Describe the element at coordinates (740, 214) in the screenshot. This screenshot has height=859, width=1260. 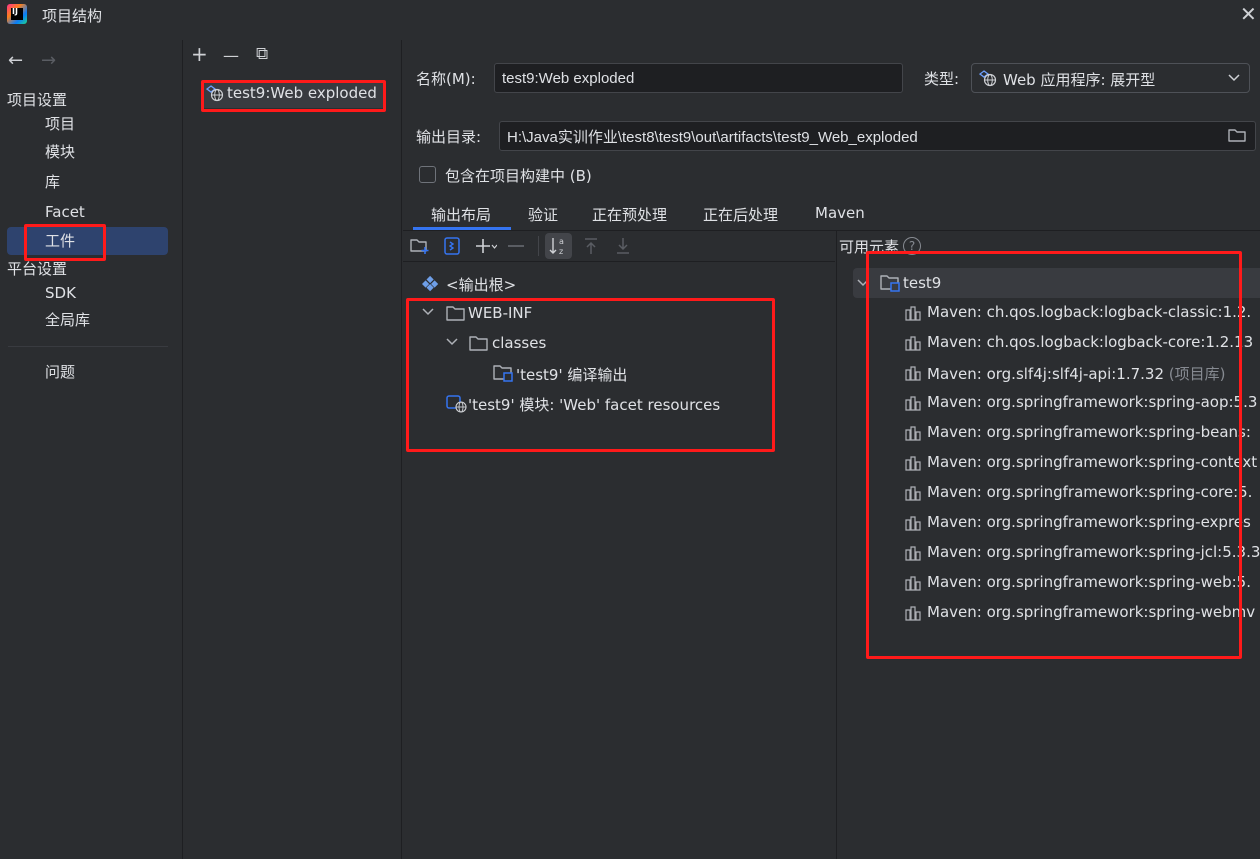
I see `tab-postprocessing: 正在后处理` at that location.